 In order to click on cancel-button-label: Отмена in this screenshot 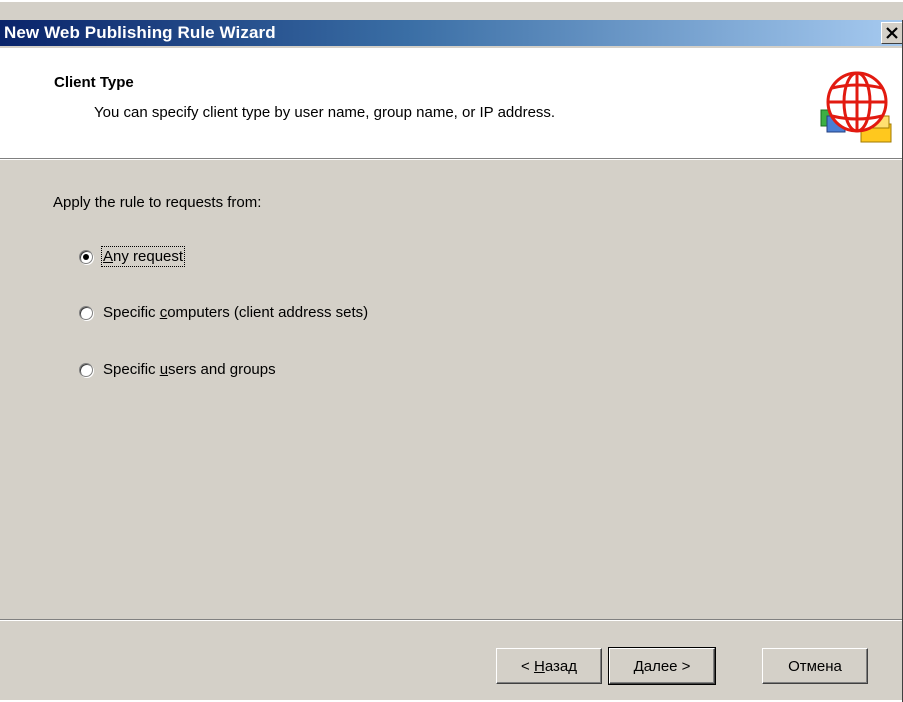, I will do `click(815, 666)`.